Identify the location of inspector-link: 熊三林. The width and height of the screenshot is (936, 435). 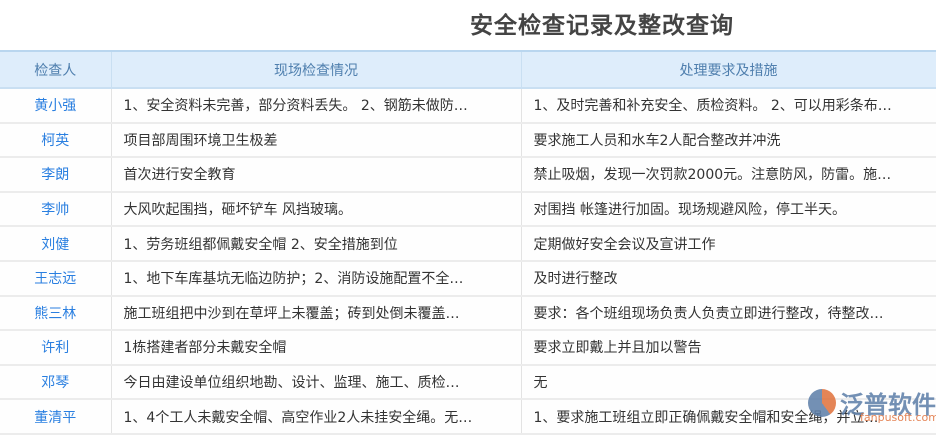
(56, 313).